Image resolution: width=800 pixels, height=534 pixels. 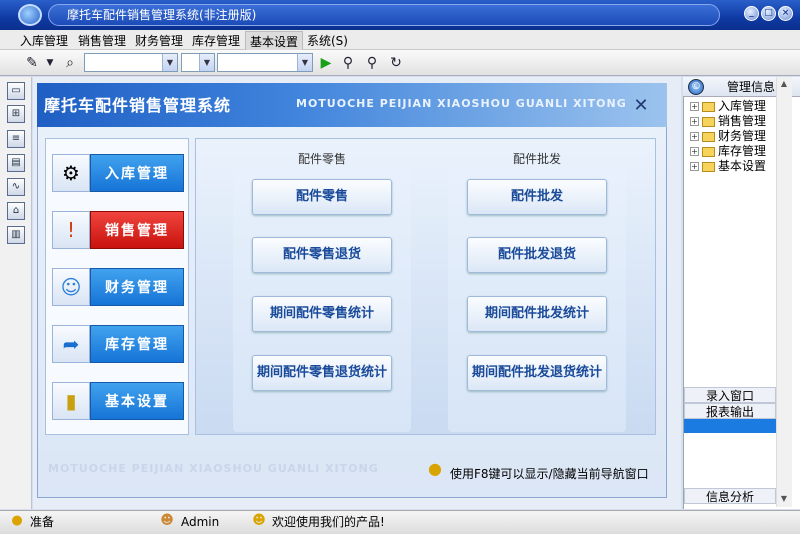 What do you see at coordinates (696, 87) in the screenshot?
I see `info-icon: ©` at bounding box center [696, 87].